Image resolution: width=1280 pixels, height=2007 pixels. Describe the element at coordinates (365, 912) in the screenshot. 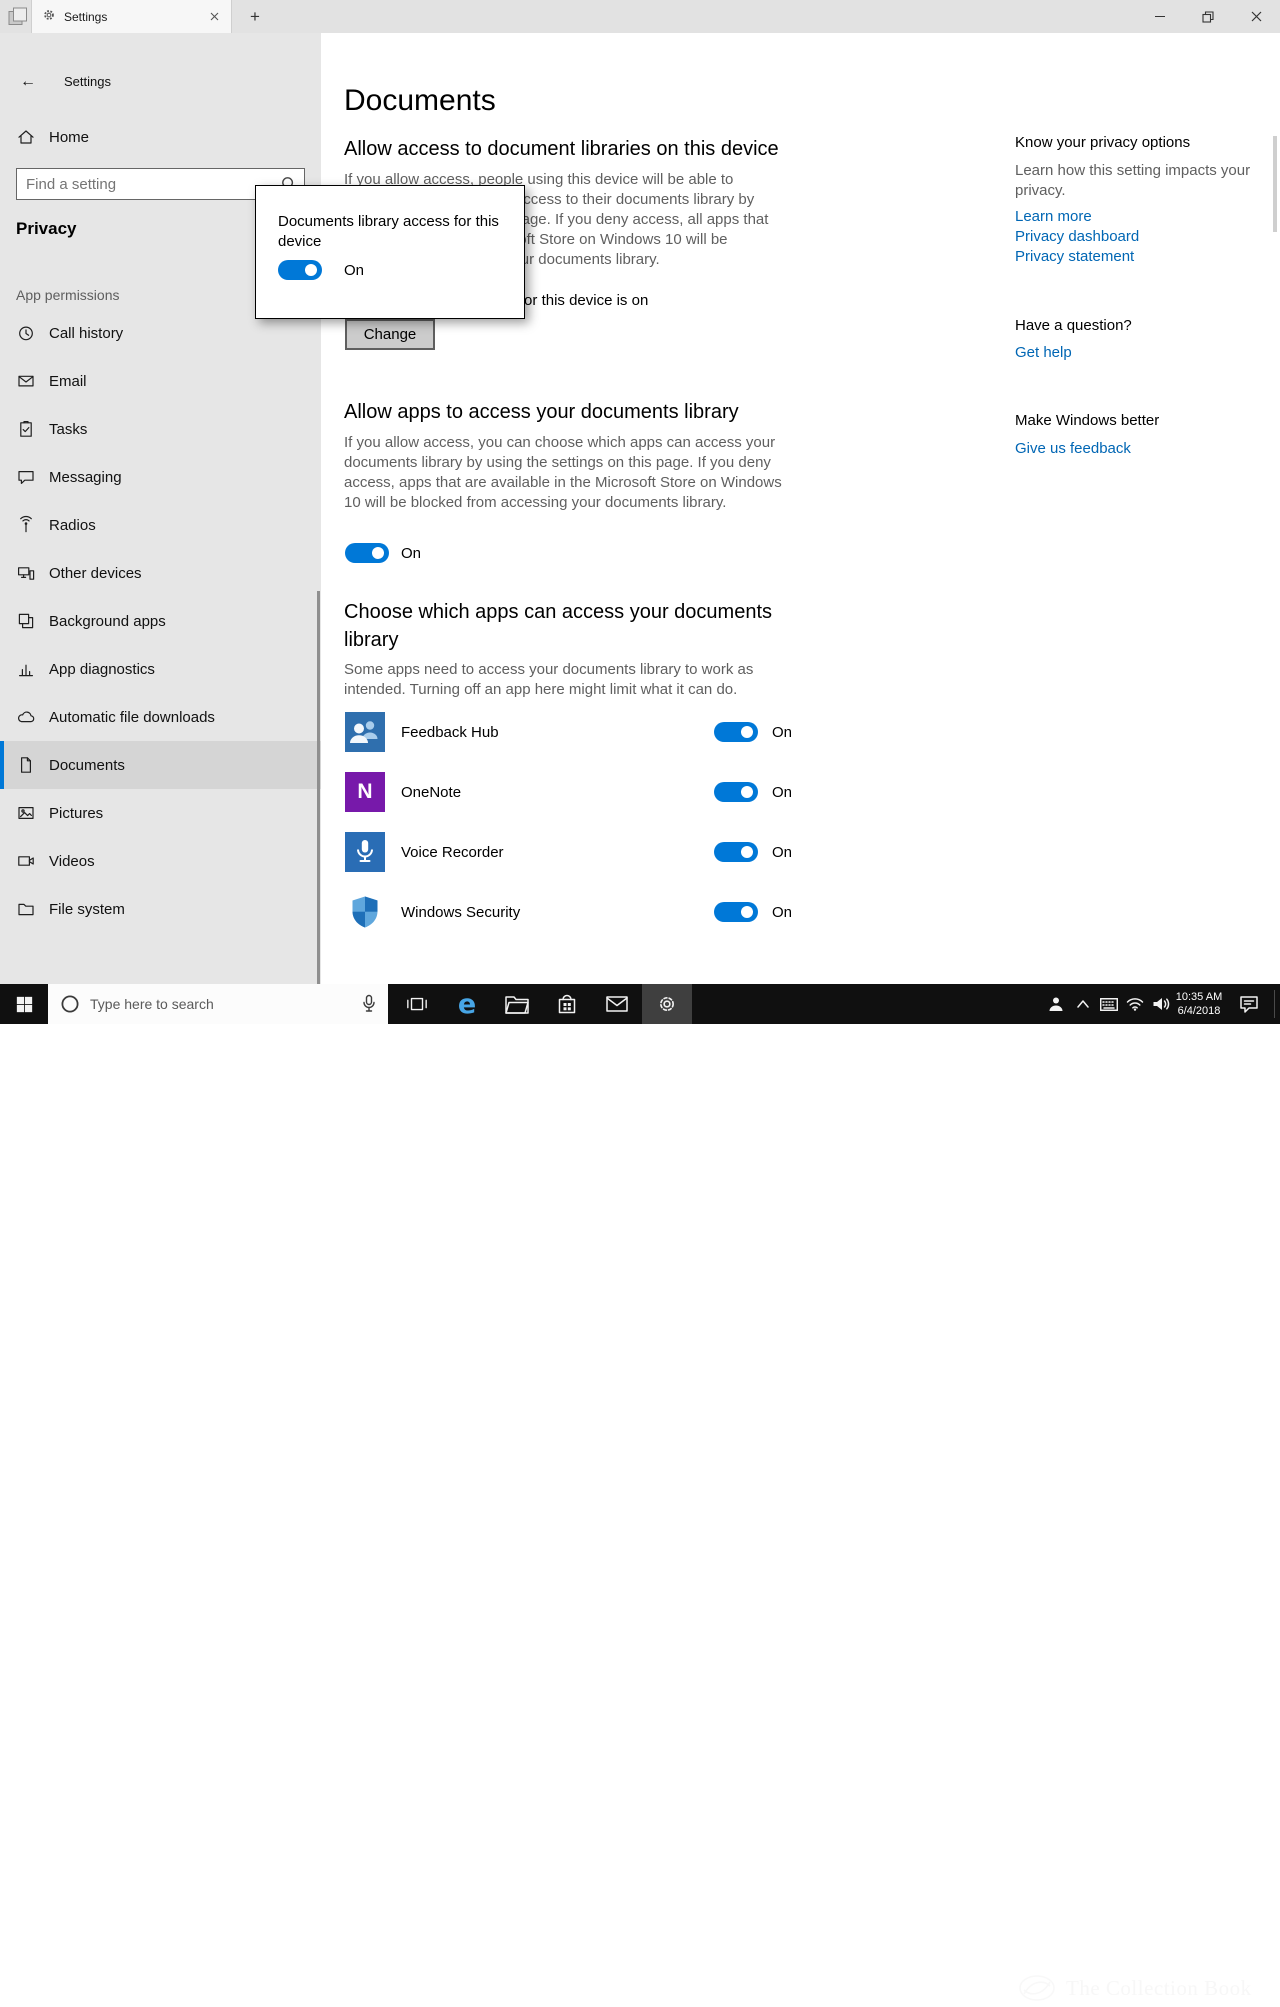

I see `windows-security-icon` at that location.